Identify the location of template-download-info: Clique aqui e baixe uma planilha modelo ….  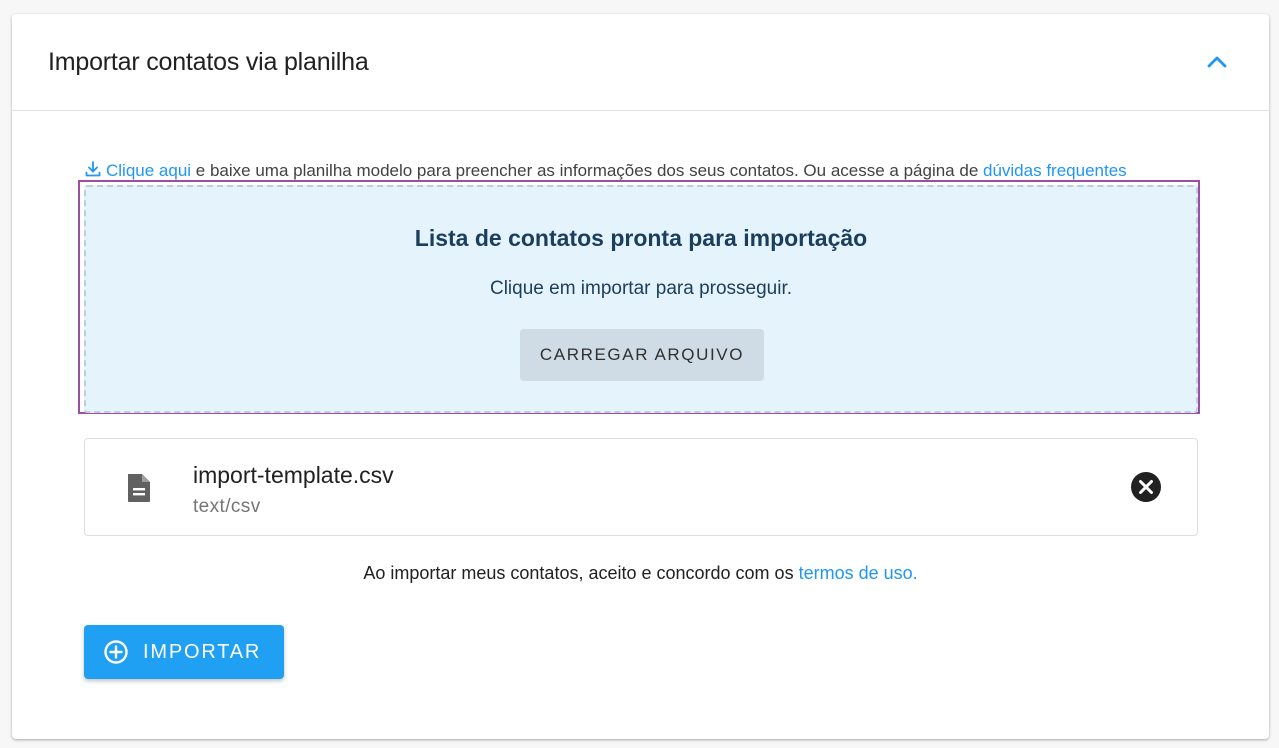
(605, 171).